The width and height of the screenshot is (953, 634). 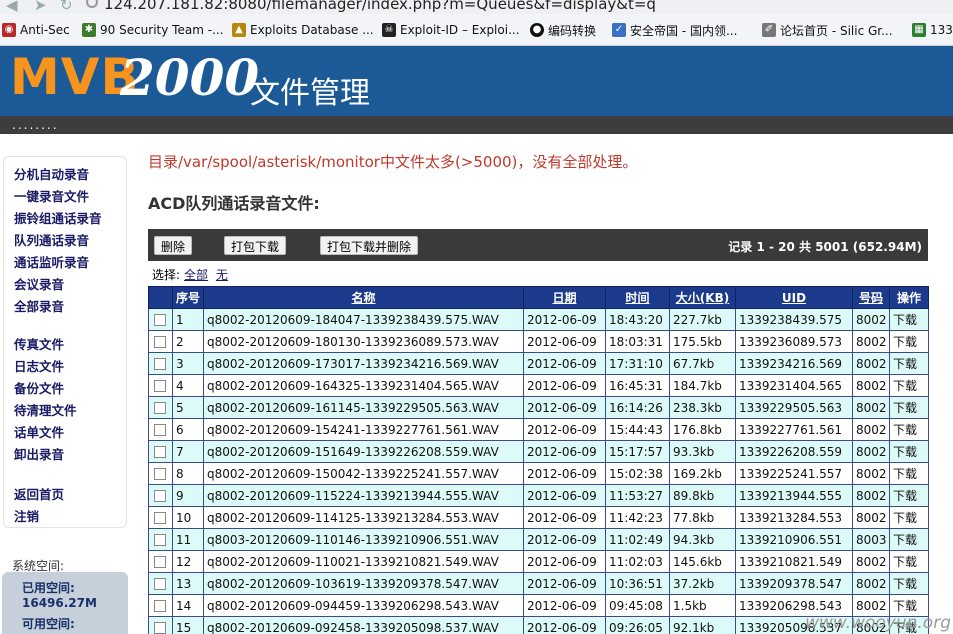 What do you see at coordinates (363, 319) in the screenshot?
I see `file-name-link: q8002-20120609-184047-1339238439.575.WAV` at bounding box center [363, 319].